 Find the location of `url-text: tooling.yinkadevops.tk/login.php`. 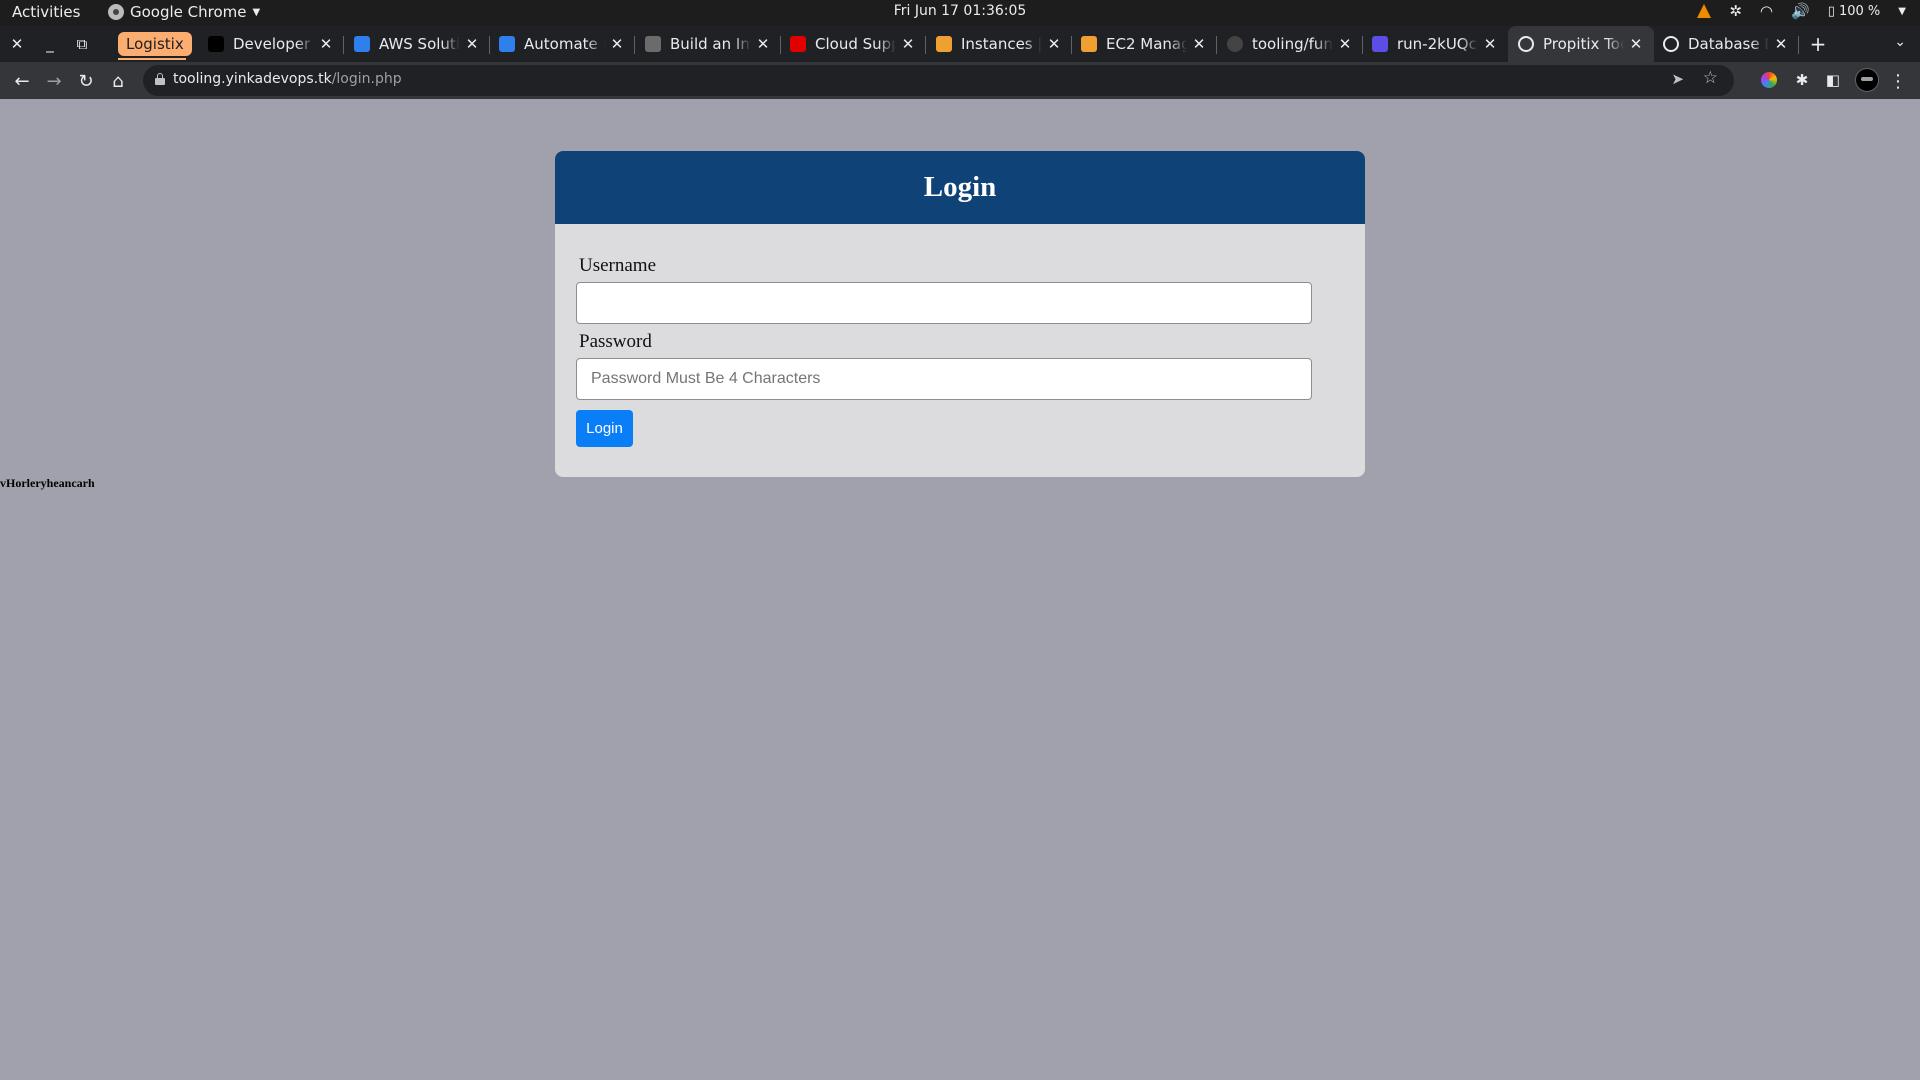

url-text: tooling.yinkadevops.tk/login.php is located at coordinates (287, 79).